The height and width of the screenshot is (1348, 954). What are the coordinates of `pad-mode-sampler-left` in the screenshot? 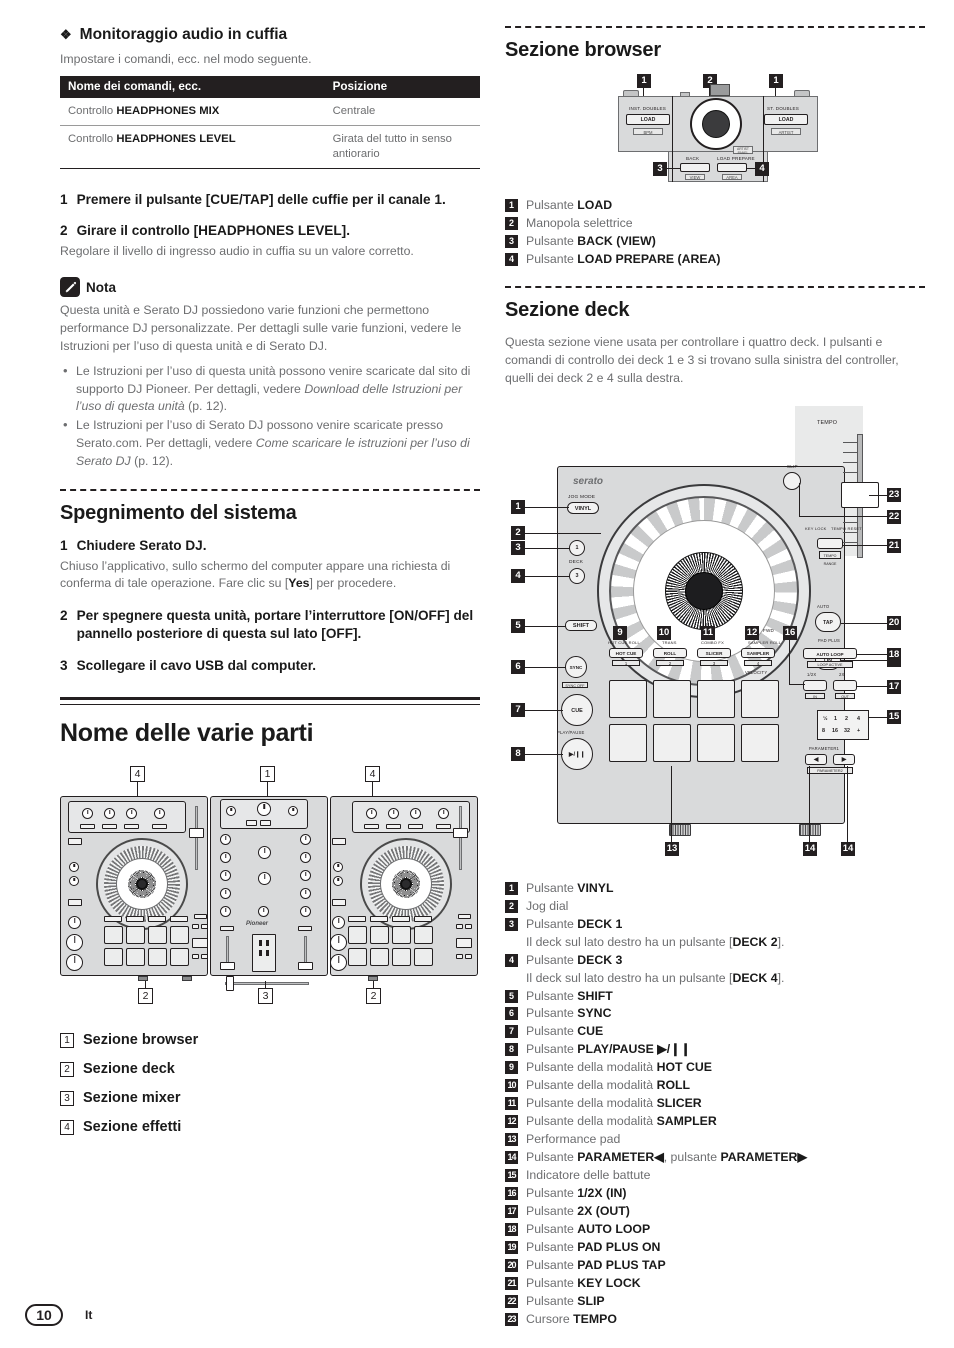 It's located at (179, 919).